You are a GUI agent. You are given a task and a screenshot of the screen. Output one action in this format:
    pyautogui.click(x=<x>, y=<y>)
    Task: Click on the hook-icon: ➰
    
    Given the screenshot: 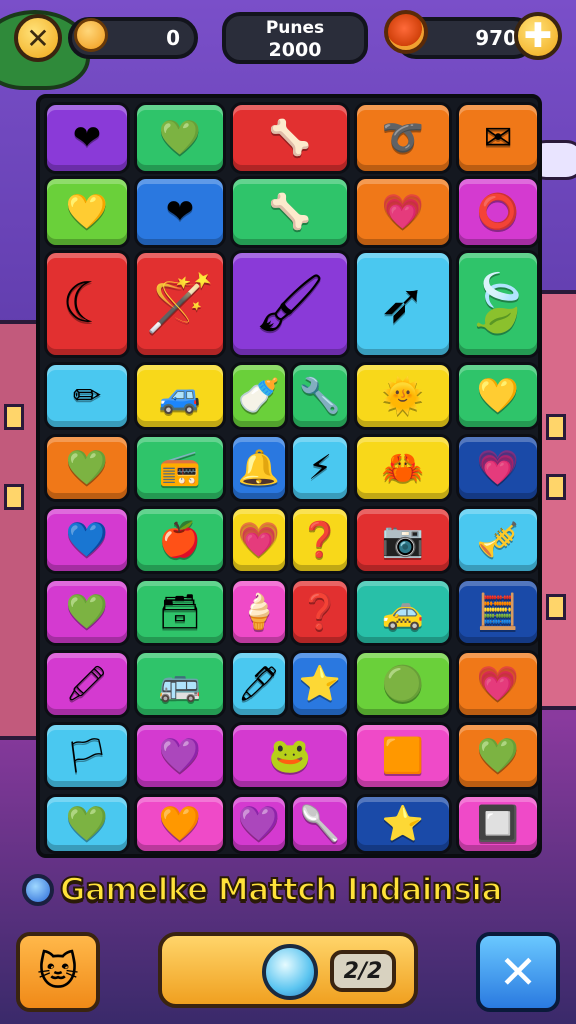 What is the action you would take?
    pyautogui.click(x=403, y=138)
    